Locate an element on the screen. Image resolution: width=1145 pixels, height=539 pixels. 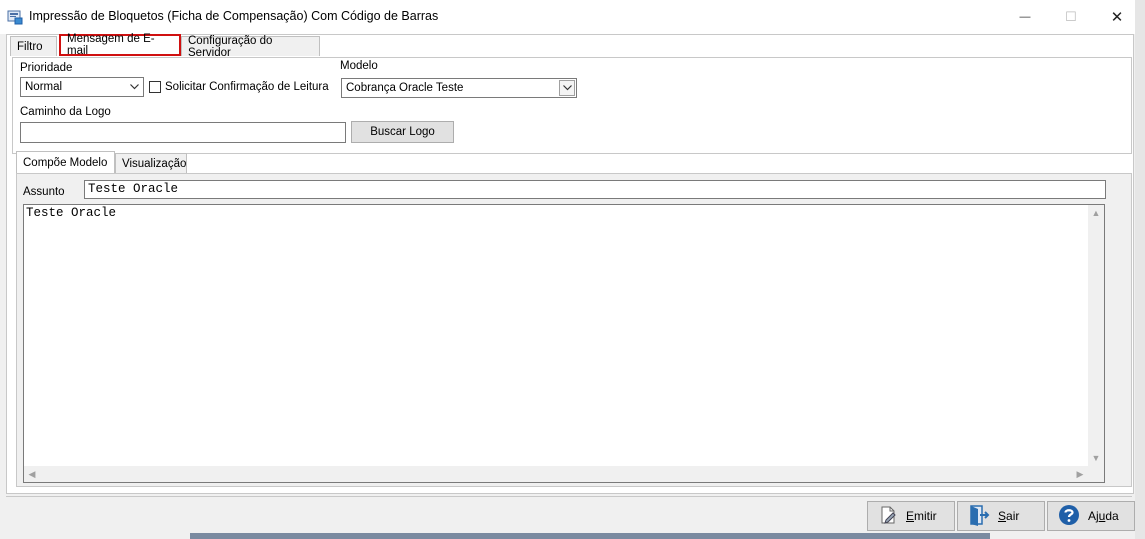
horizontal-scrollbar: ◀ ▶ is located at coordinates (556, 474).